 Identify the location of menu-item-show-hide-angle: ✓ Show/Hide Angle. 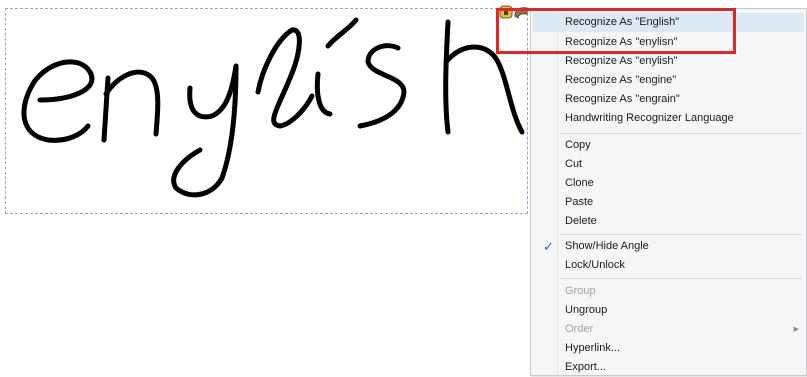
(668, 246).